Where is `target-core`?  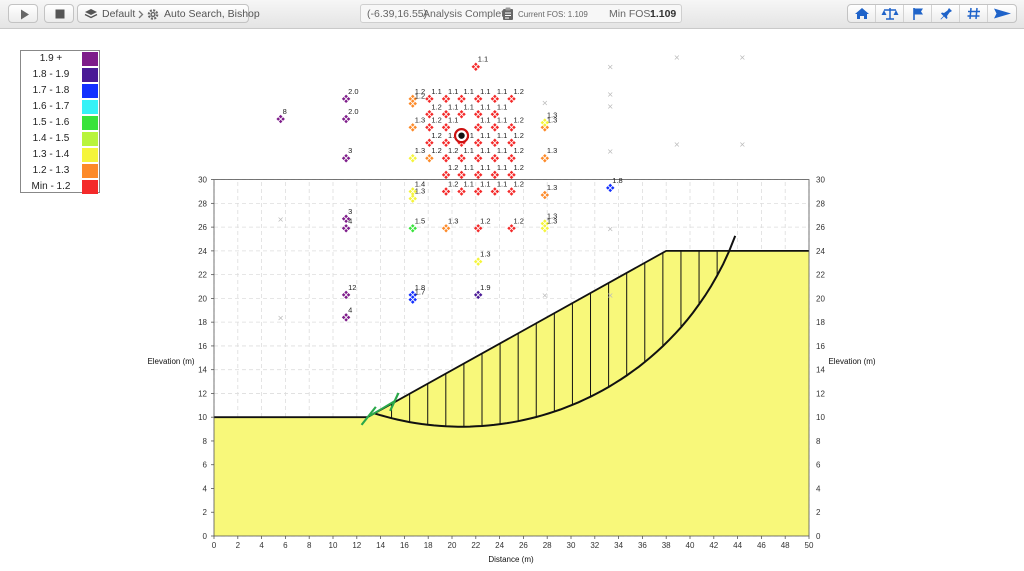
target-core is located at coordinates (461, 135).